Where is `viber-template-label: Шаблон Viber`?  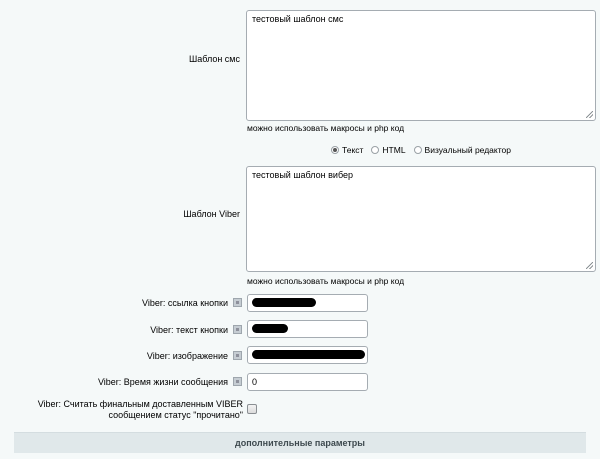 viber-template-label: Шаблон Viber is located at coordinates (211, 214).